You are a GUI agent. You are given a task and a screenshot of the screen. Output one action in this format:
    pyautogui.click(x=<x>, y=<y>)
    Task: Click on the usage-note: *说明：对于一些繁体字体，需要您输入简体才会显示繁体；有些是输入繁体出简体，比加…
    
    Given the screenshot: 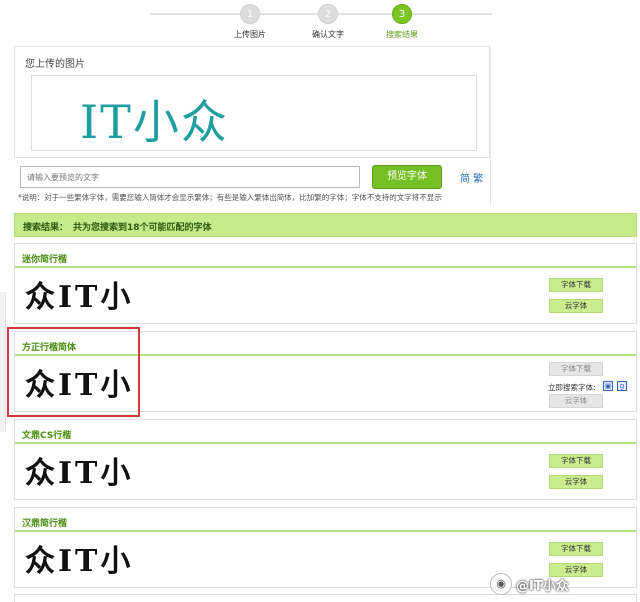 What is the action you would take?
    pyautogui.click(x=230, y=197)
    